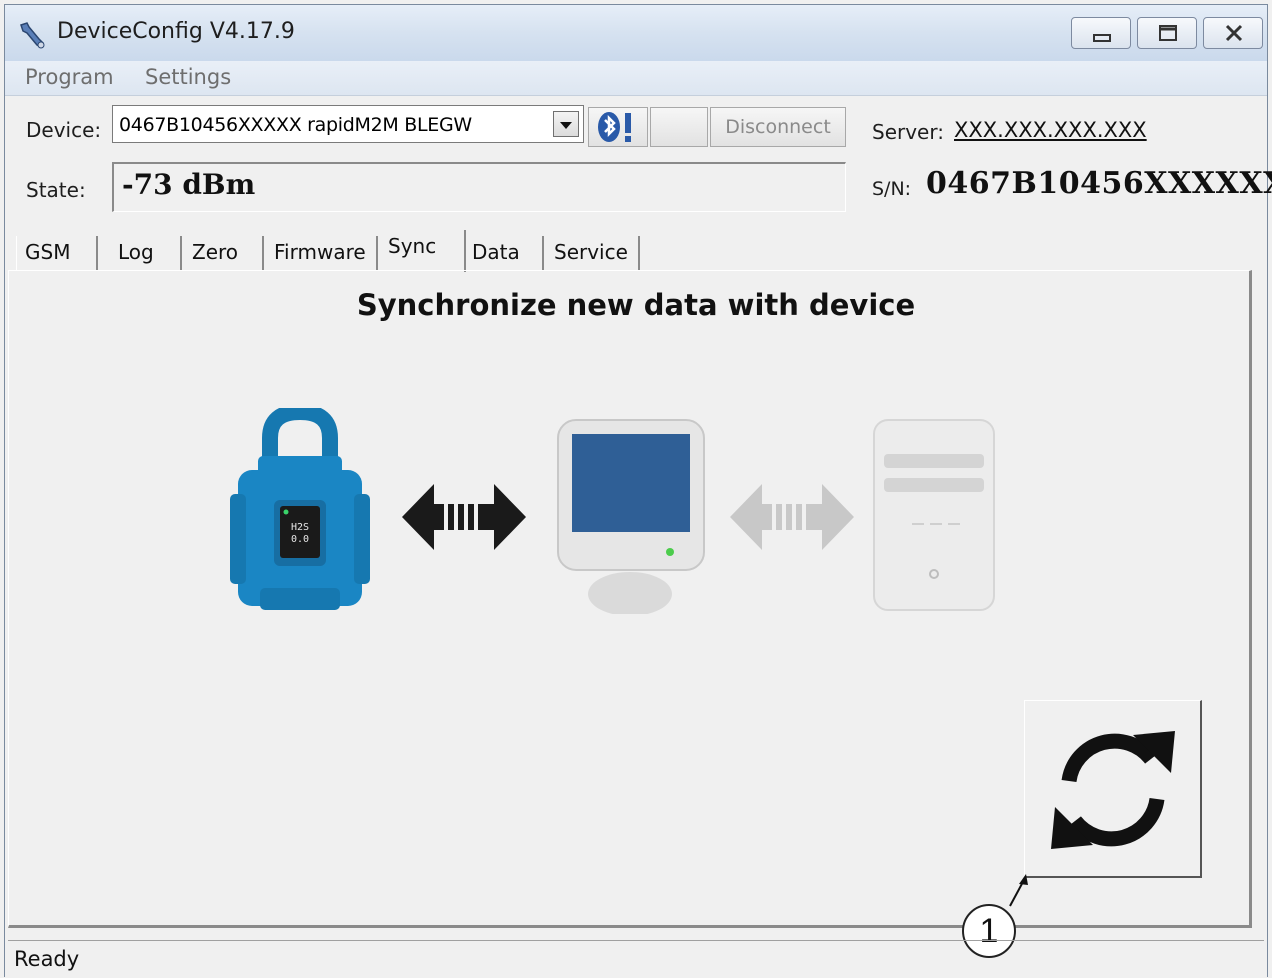  What do you see at coordinates (300, 539) in the screenshot?
I see `sensor-display-value: 0.0` at bounding box center [300, 539].